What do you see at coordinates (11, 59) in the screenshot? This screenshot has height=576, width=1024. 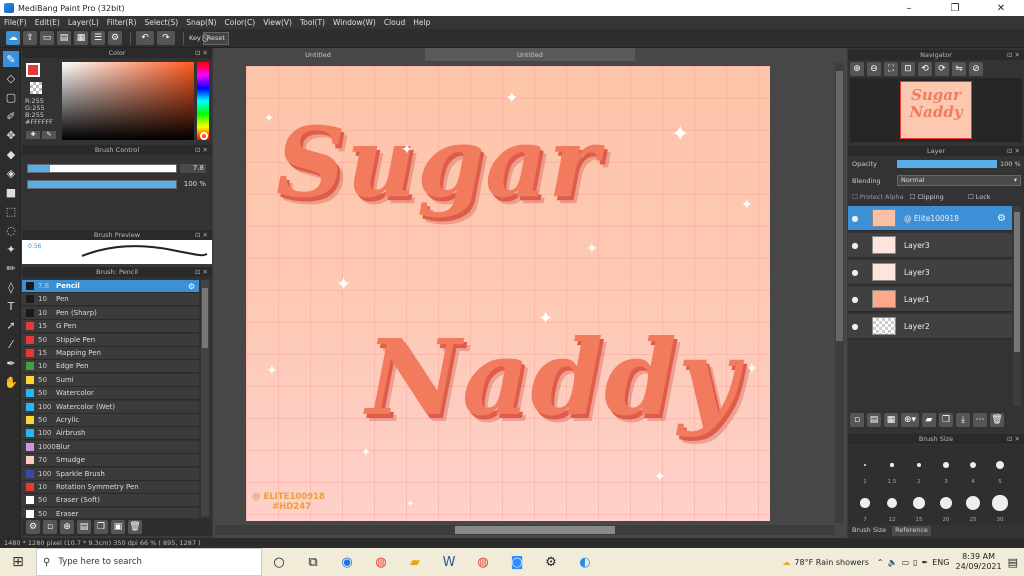 I see `brush-tool-icon: ✎` at bounding box center [11, 59].